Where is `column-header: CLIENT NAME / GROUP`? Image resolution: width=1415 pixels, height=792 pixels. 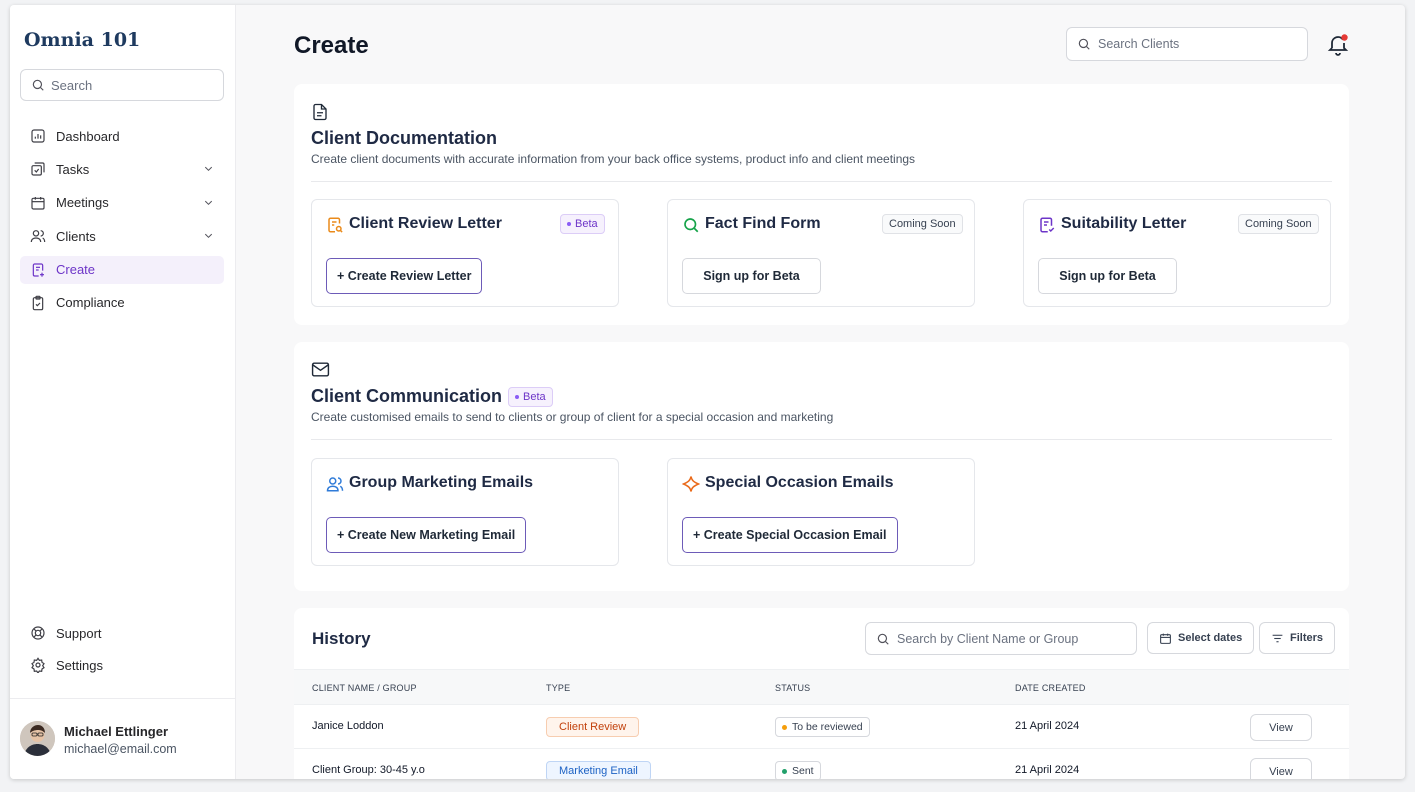
column-header: CLIENT NAME / GROUP is located at coordinates (364, 688).